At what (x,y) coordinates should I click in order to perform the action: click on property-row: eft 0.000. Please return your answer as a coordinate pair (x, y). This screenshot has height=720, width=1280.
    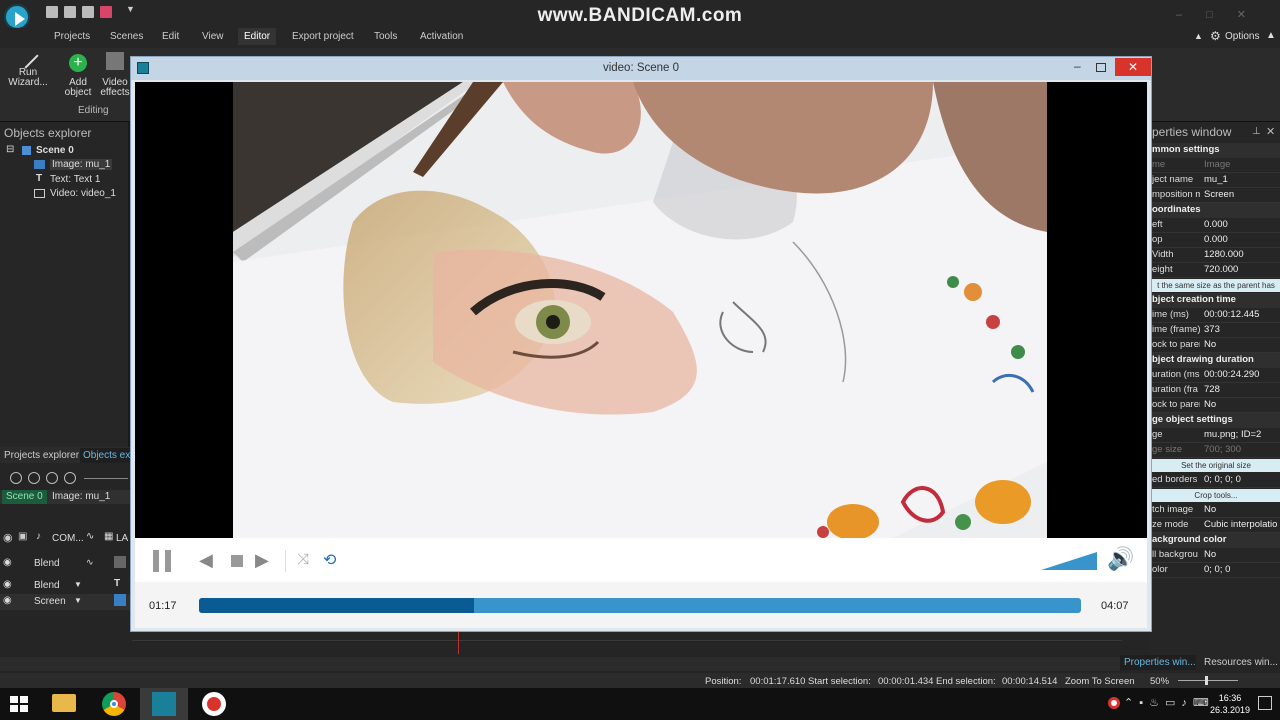
    Looking at the image, I should click on (1215, 225).